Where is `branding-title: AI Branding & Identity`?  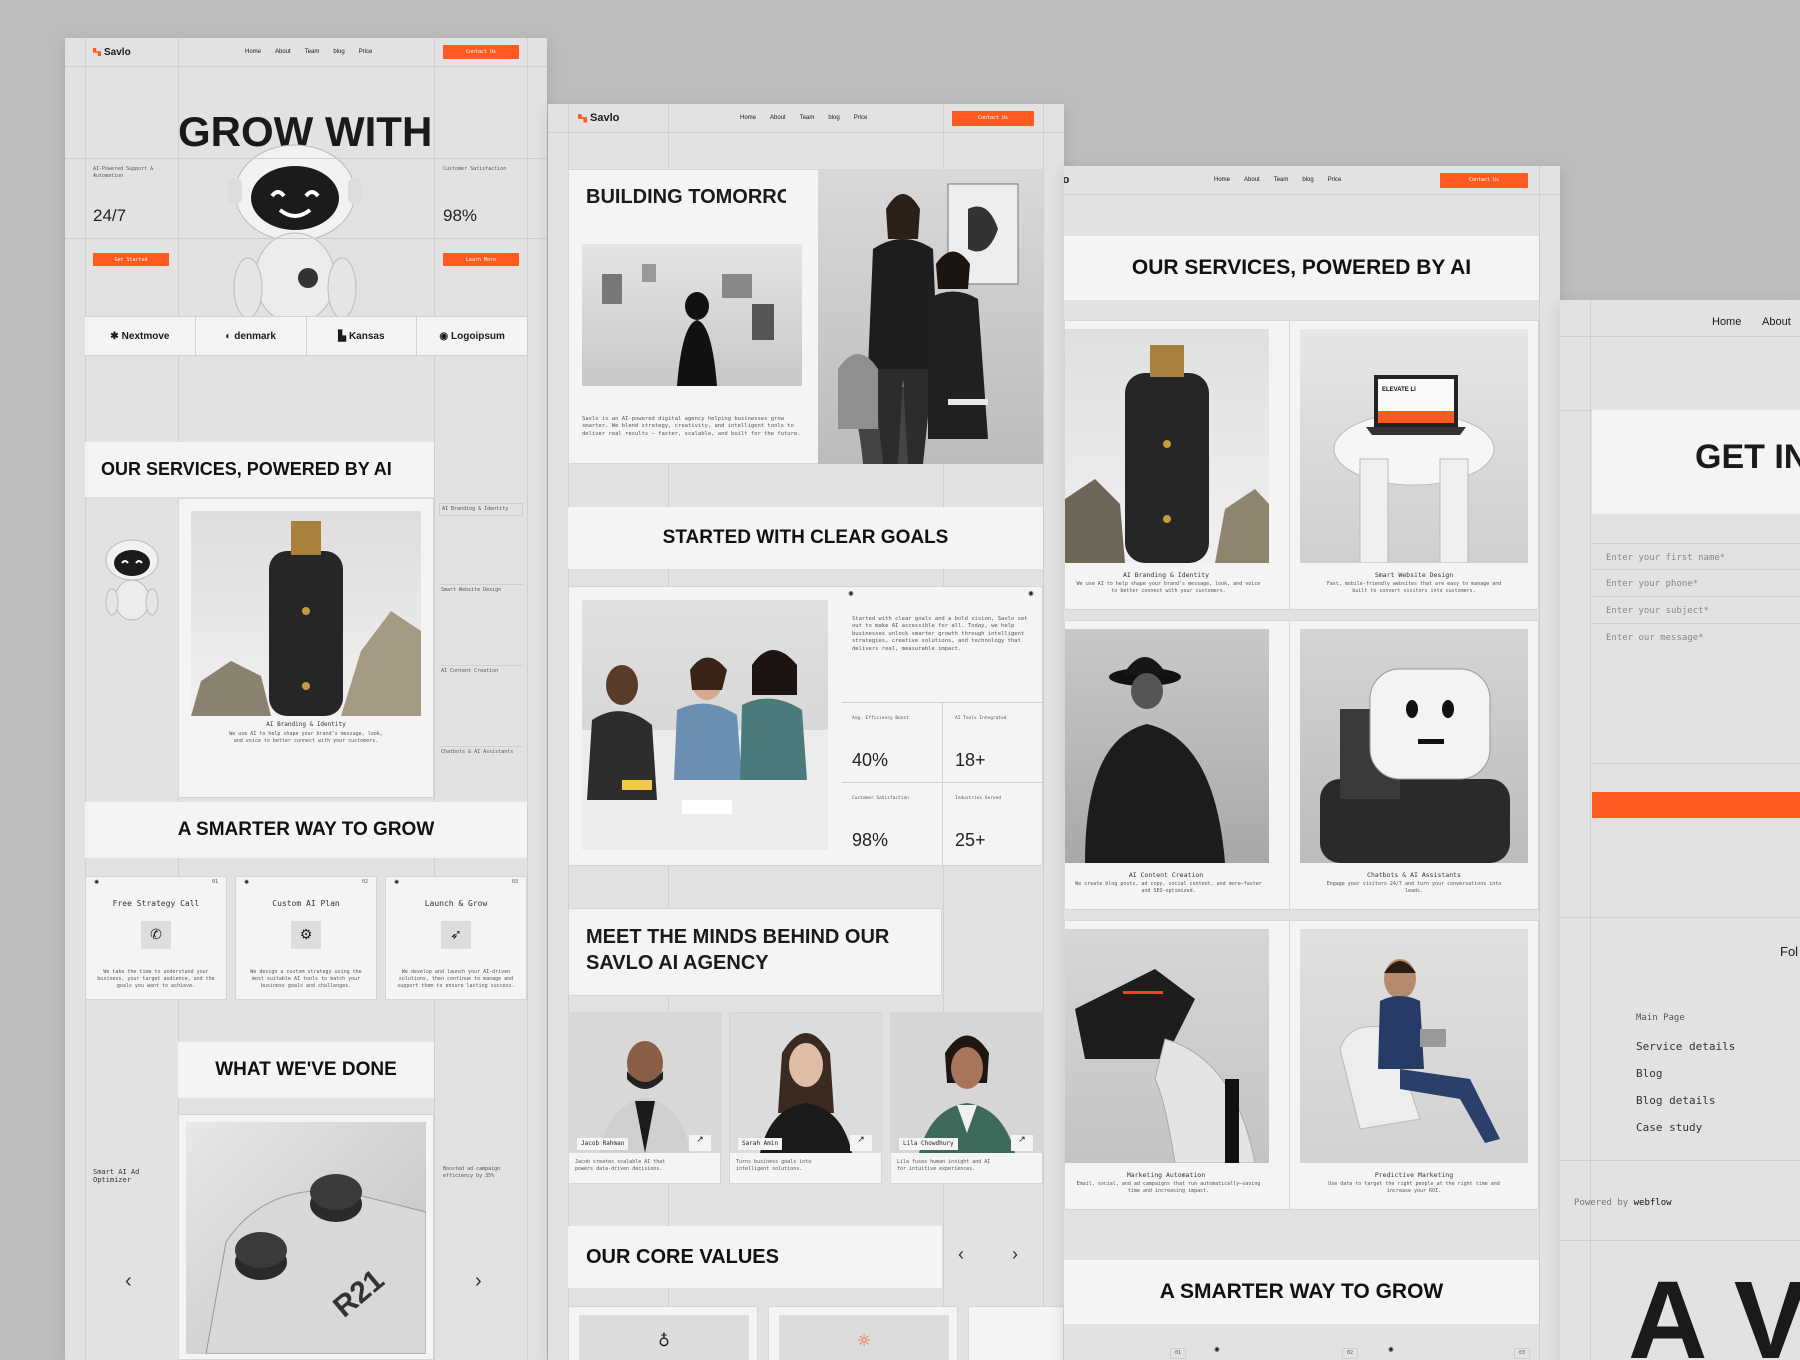
branding-title: AI Branding & Identity is located at coordinates (1166, 575).